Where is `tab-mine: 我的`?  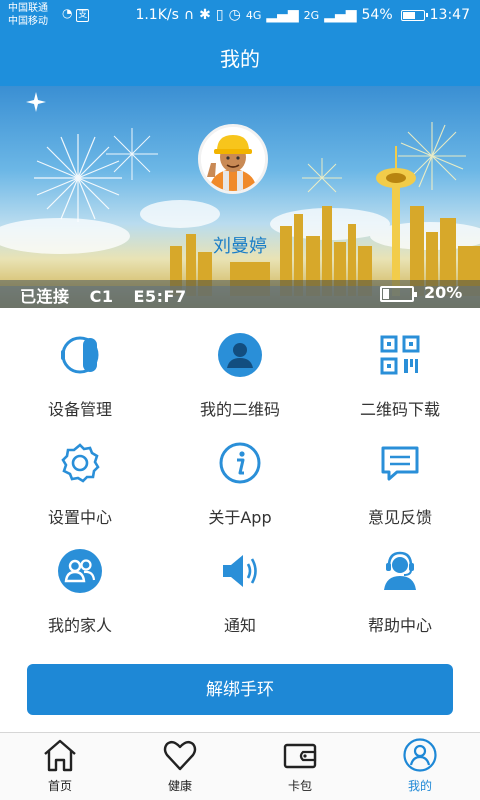
tab-mine: 我的 is located at coordinates (420, 766).